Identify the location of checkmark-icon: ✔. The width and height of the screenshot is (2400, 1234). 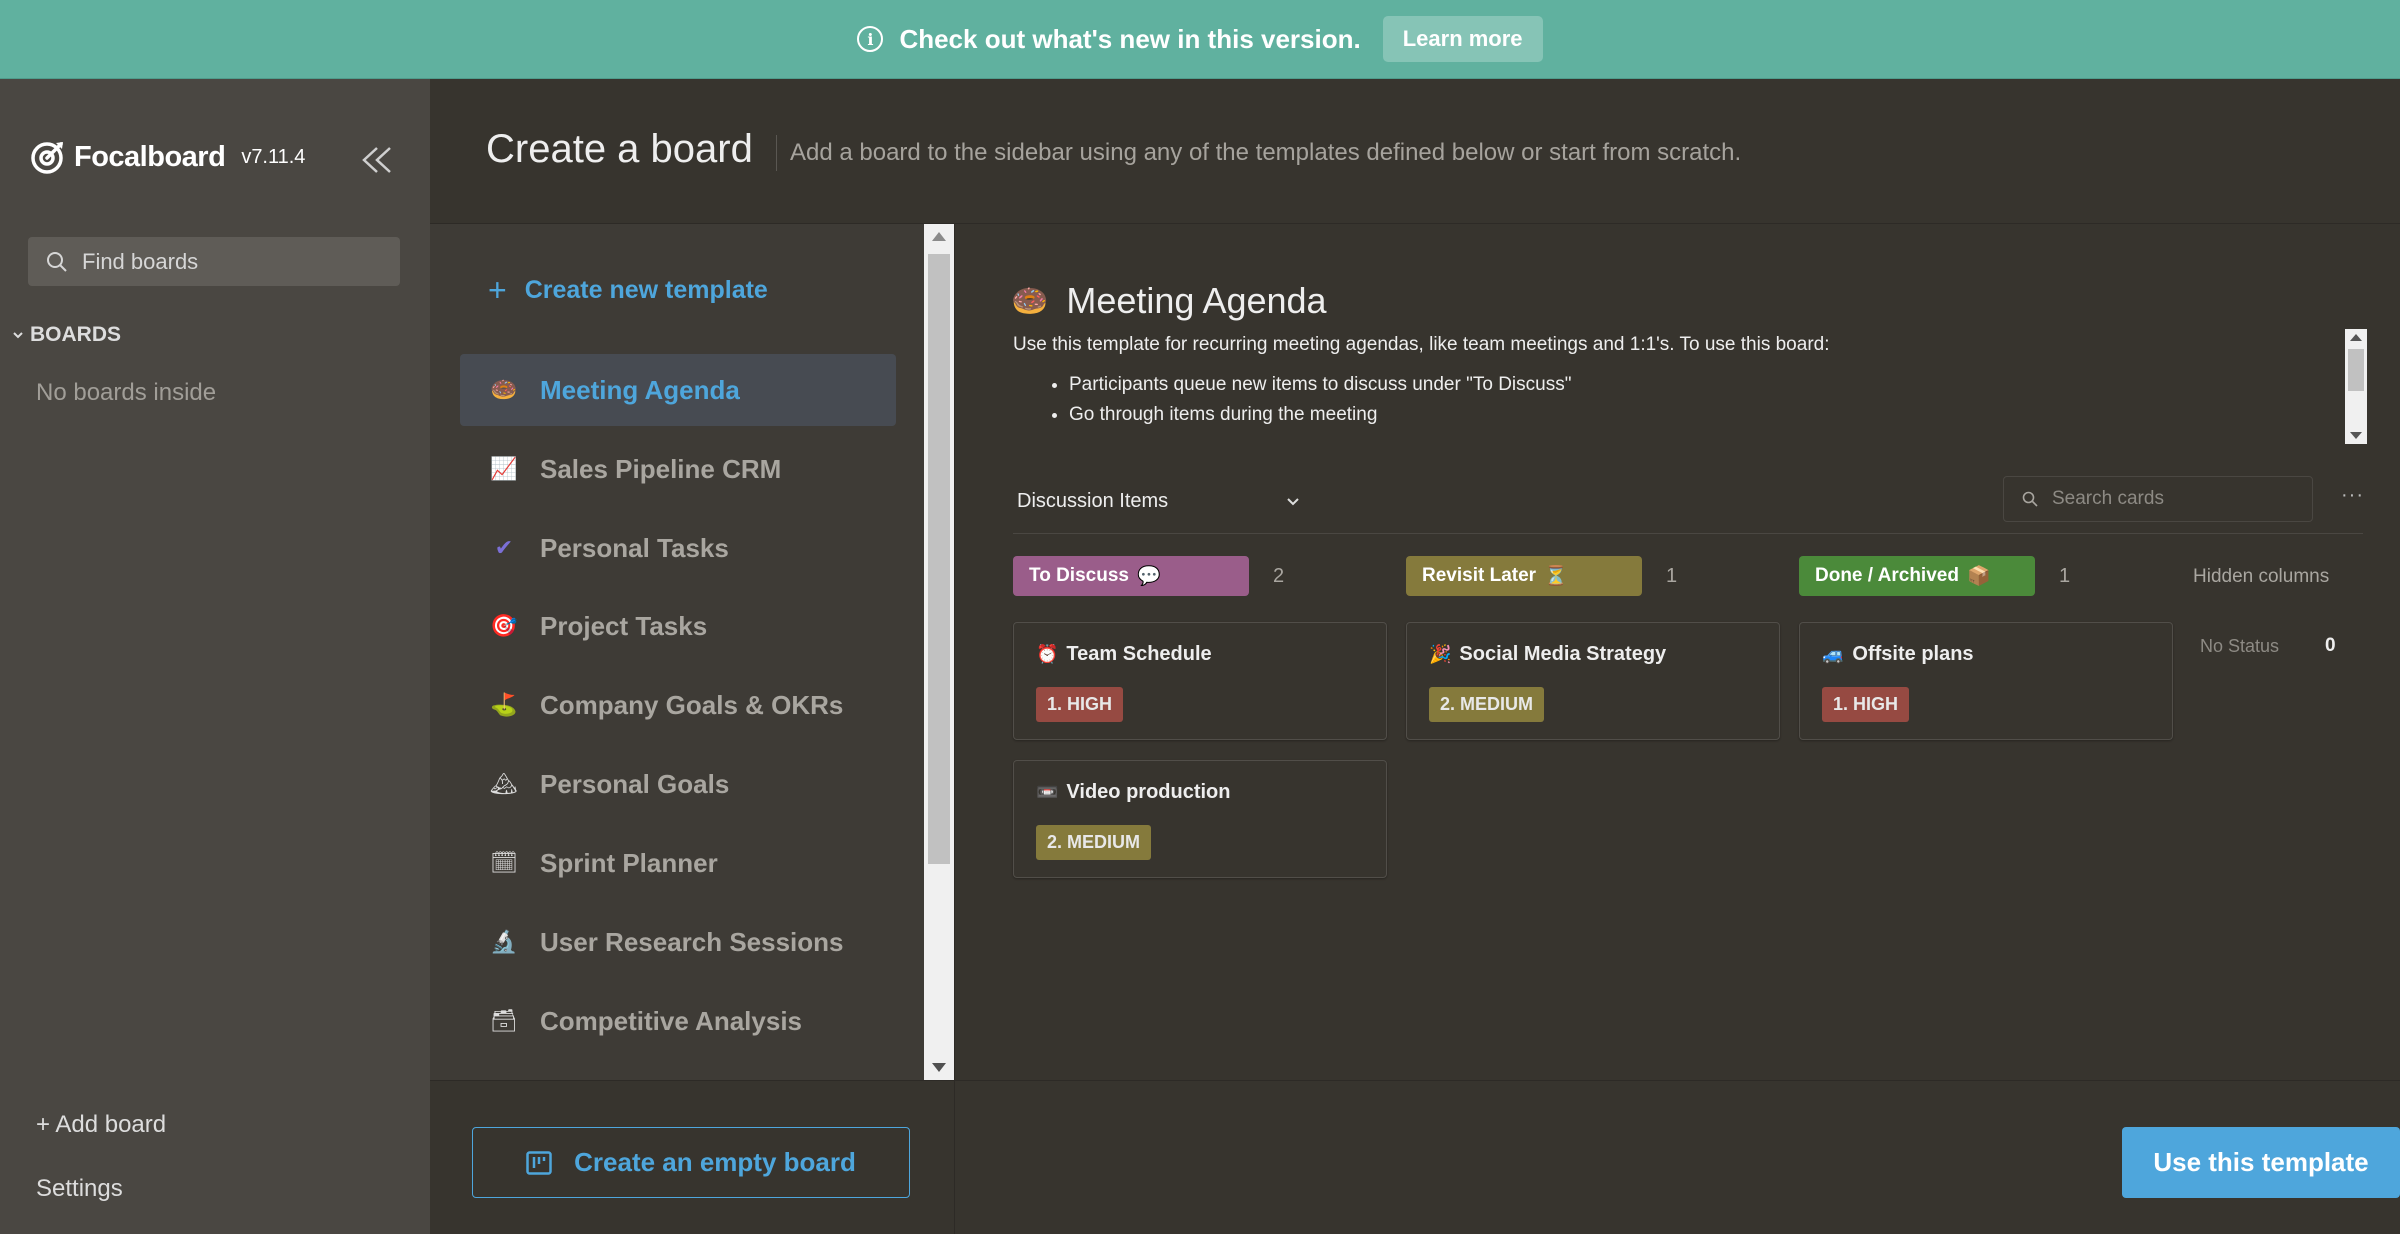
(504, 547).